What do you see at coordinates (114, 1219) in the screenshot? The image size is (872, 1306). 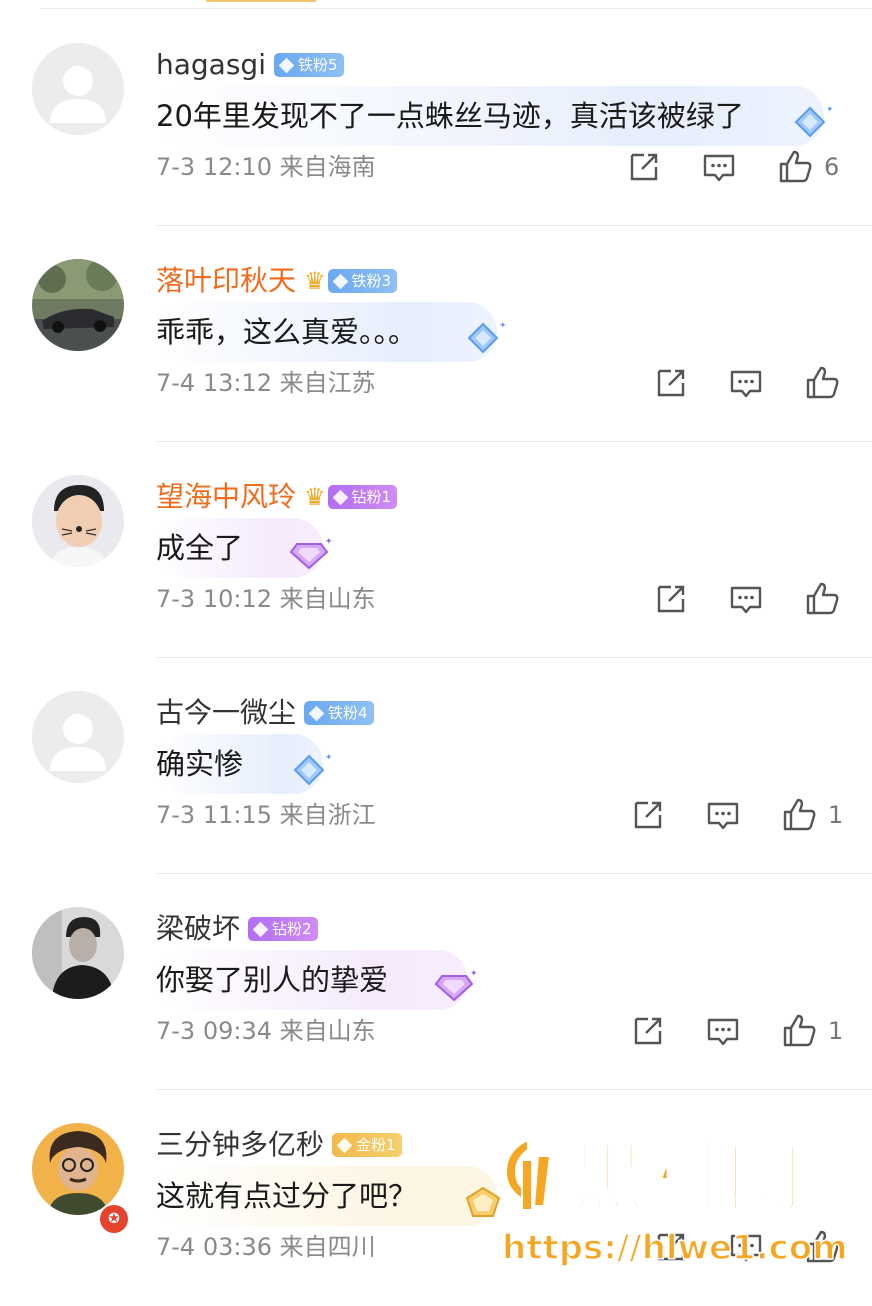 I see `verified-badge-icon: ✪` at bounding box center [114, 1219].